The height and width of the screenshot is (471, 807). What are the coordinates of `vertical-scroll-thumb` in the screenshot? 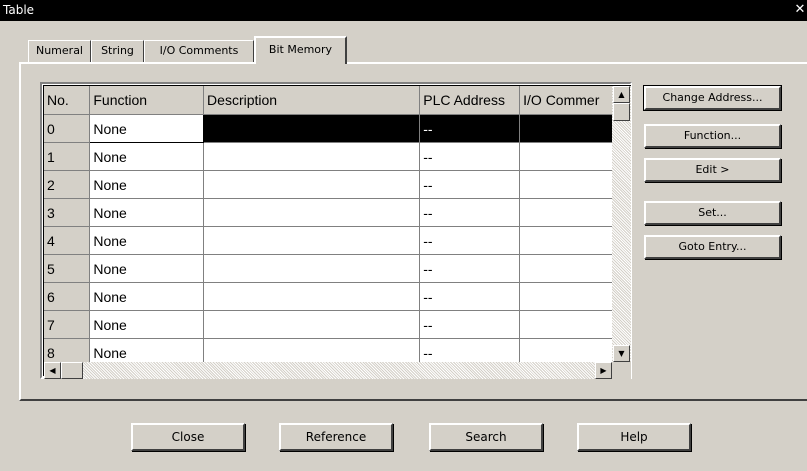 It's located at (621, 112).